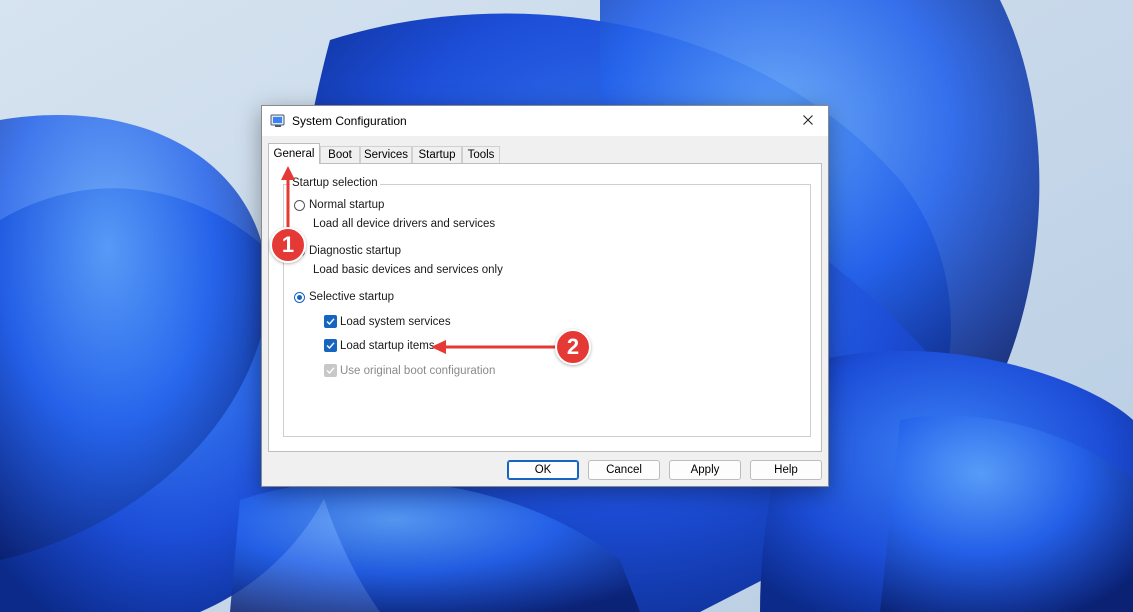  I want to click on tab-startup: Startup, so click(437, 154).